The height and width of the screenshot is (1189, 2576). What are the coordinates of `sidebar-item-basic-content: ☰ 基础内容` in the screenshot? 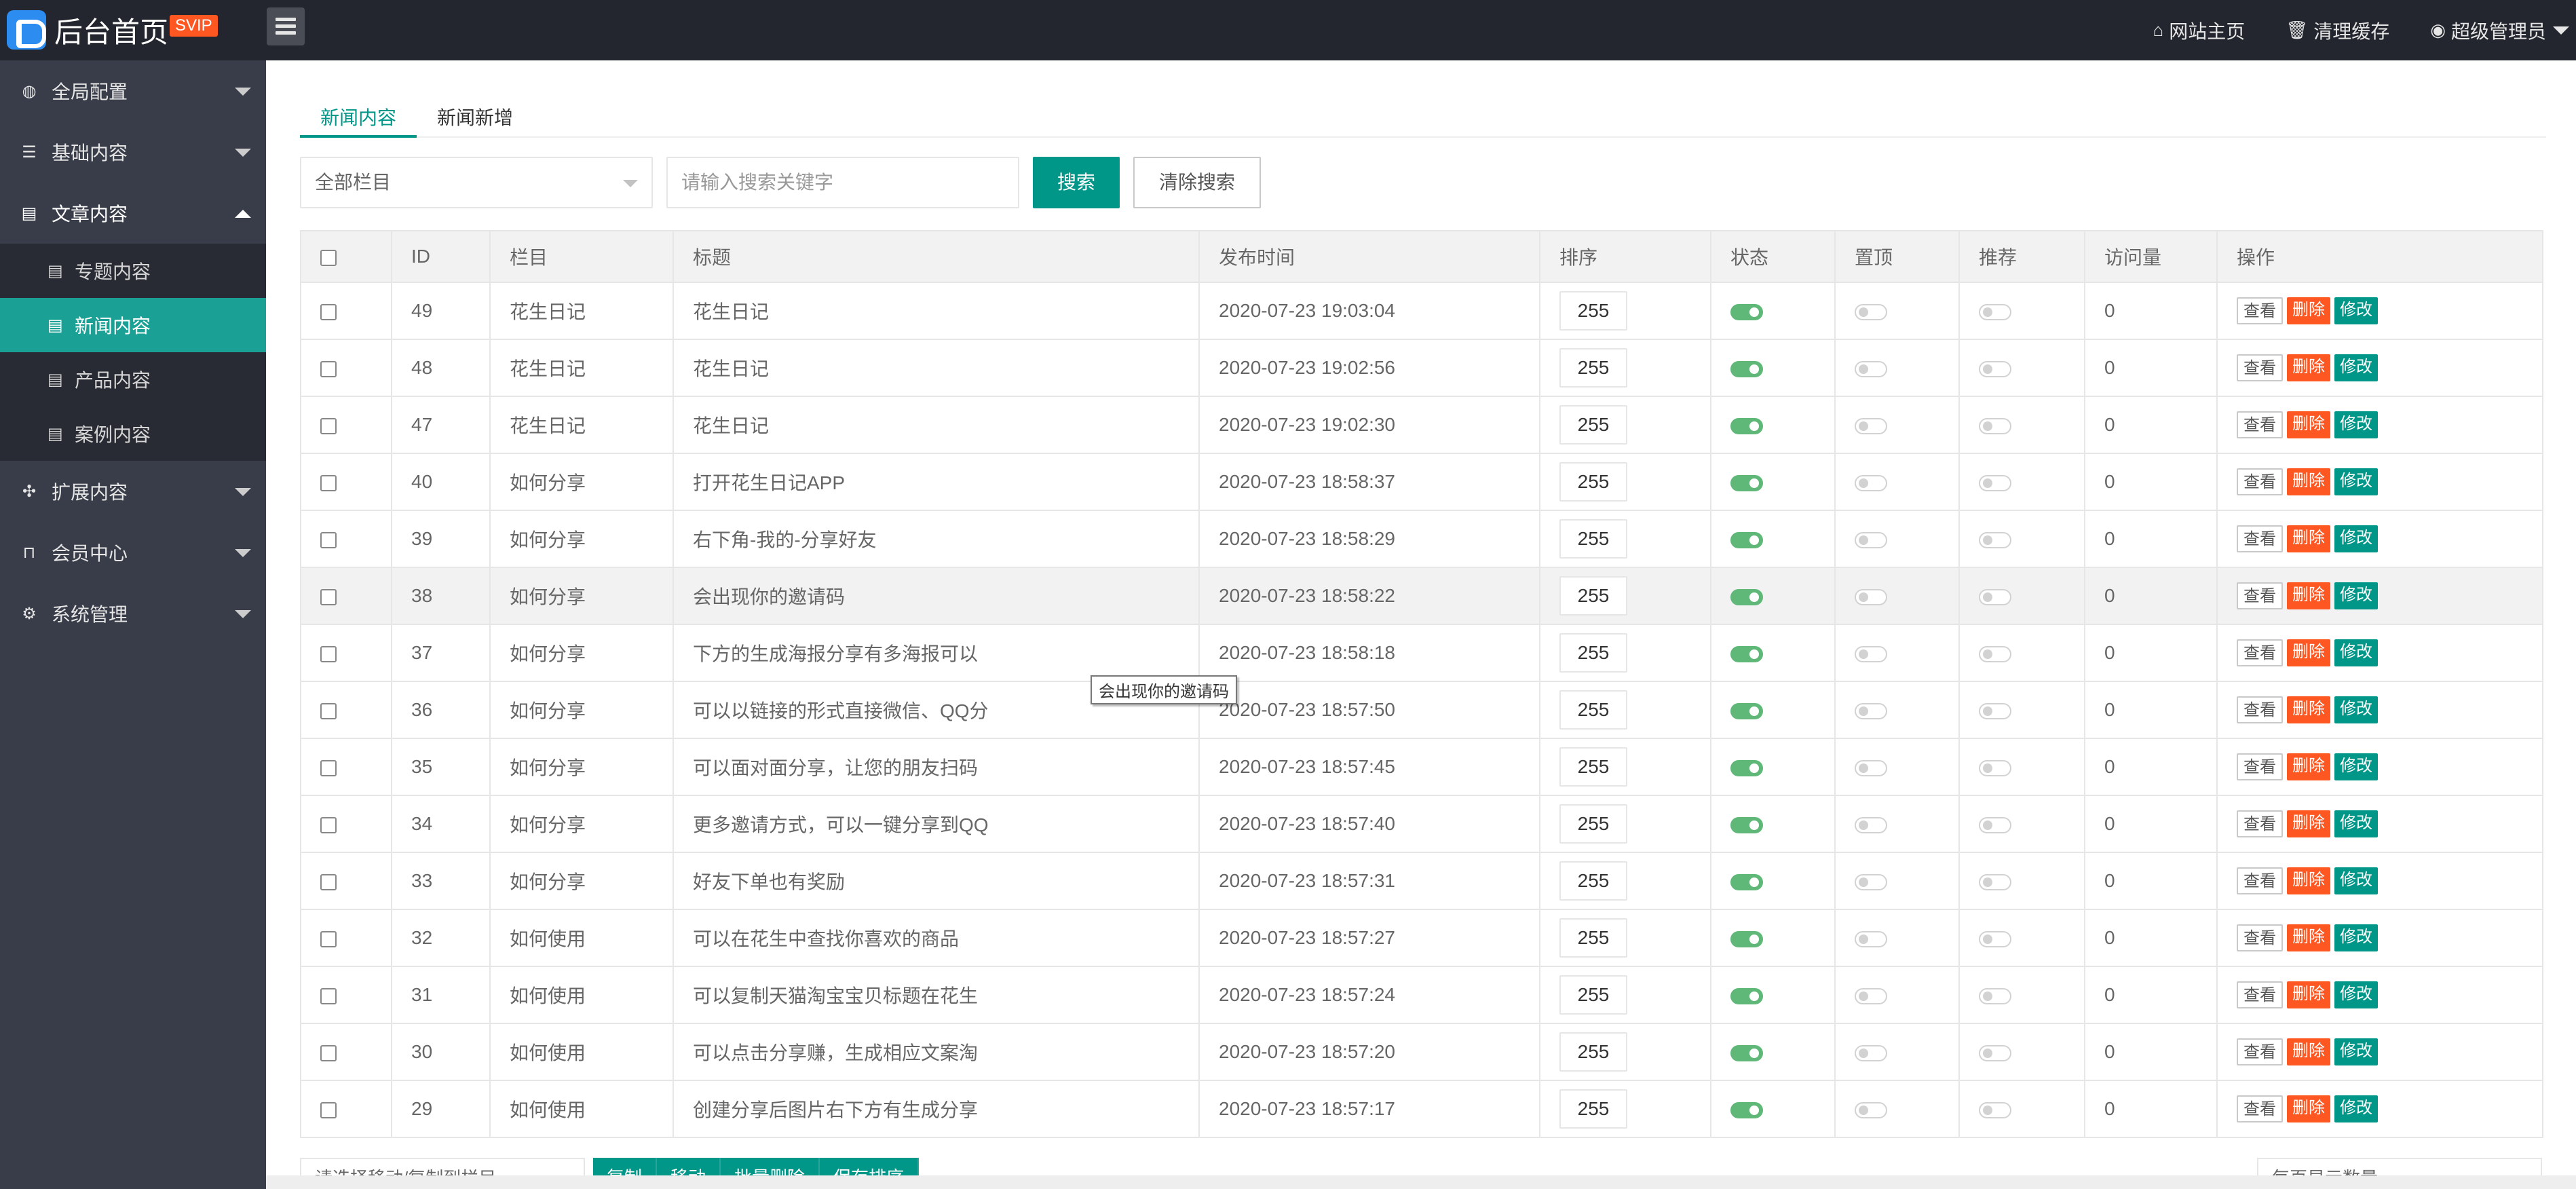 It's located at (133, 152).